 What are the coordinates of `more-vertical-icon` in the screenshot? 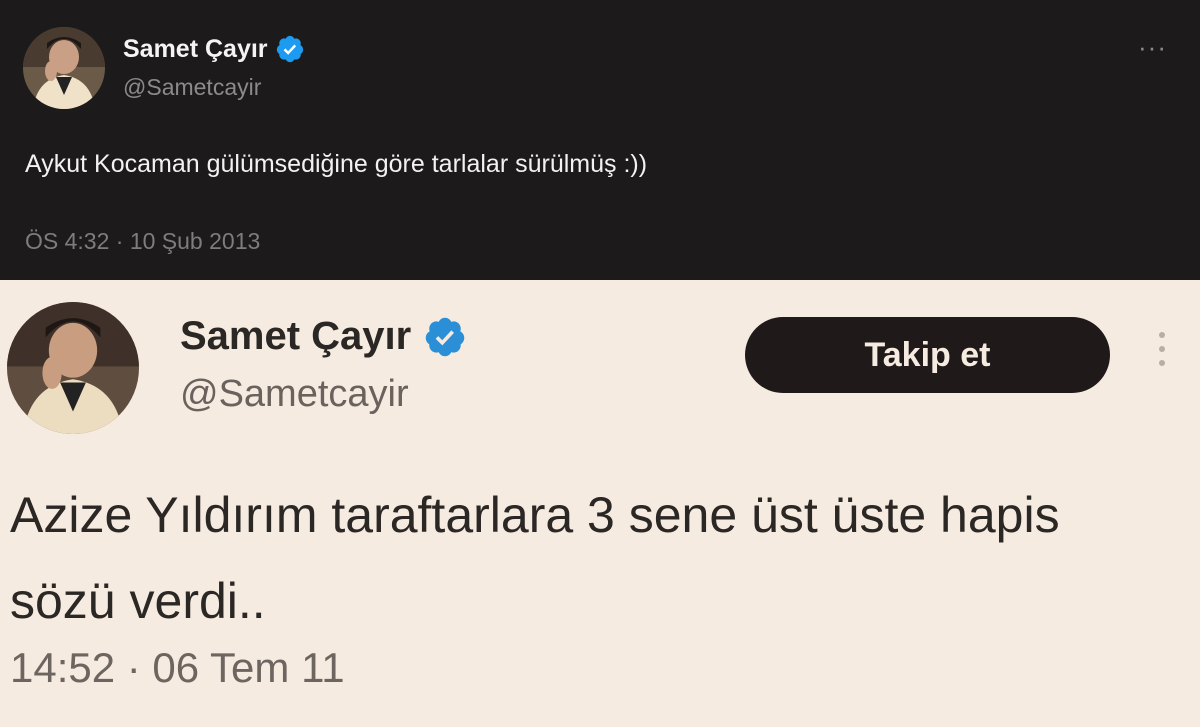 It's located at (1162, 349).